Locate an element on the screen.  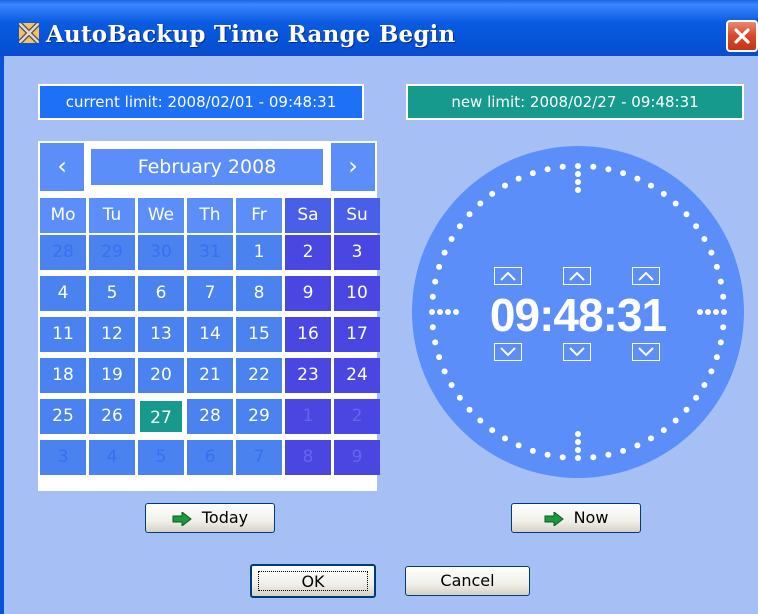
calendar-day: 11 is located at coordinates (63, 334).